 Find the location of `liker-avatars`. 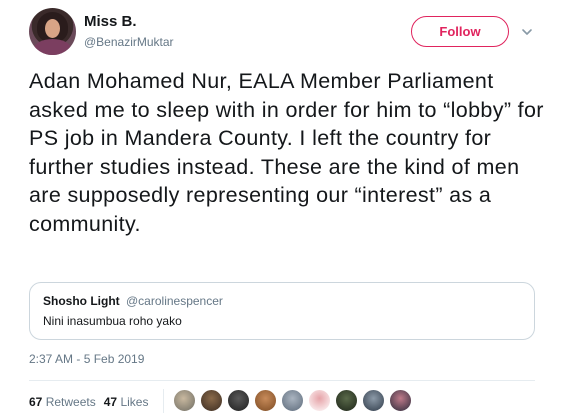

liker-avatars is located at coordinates (294, 400).